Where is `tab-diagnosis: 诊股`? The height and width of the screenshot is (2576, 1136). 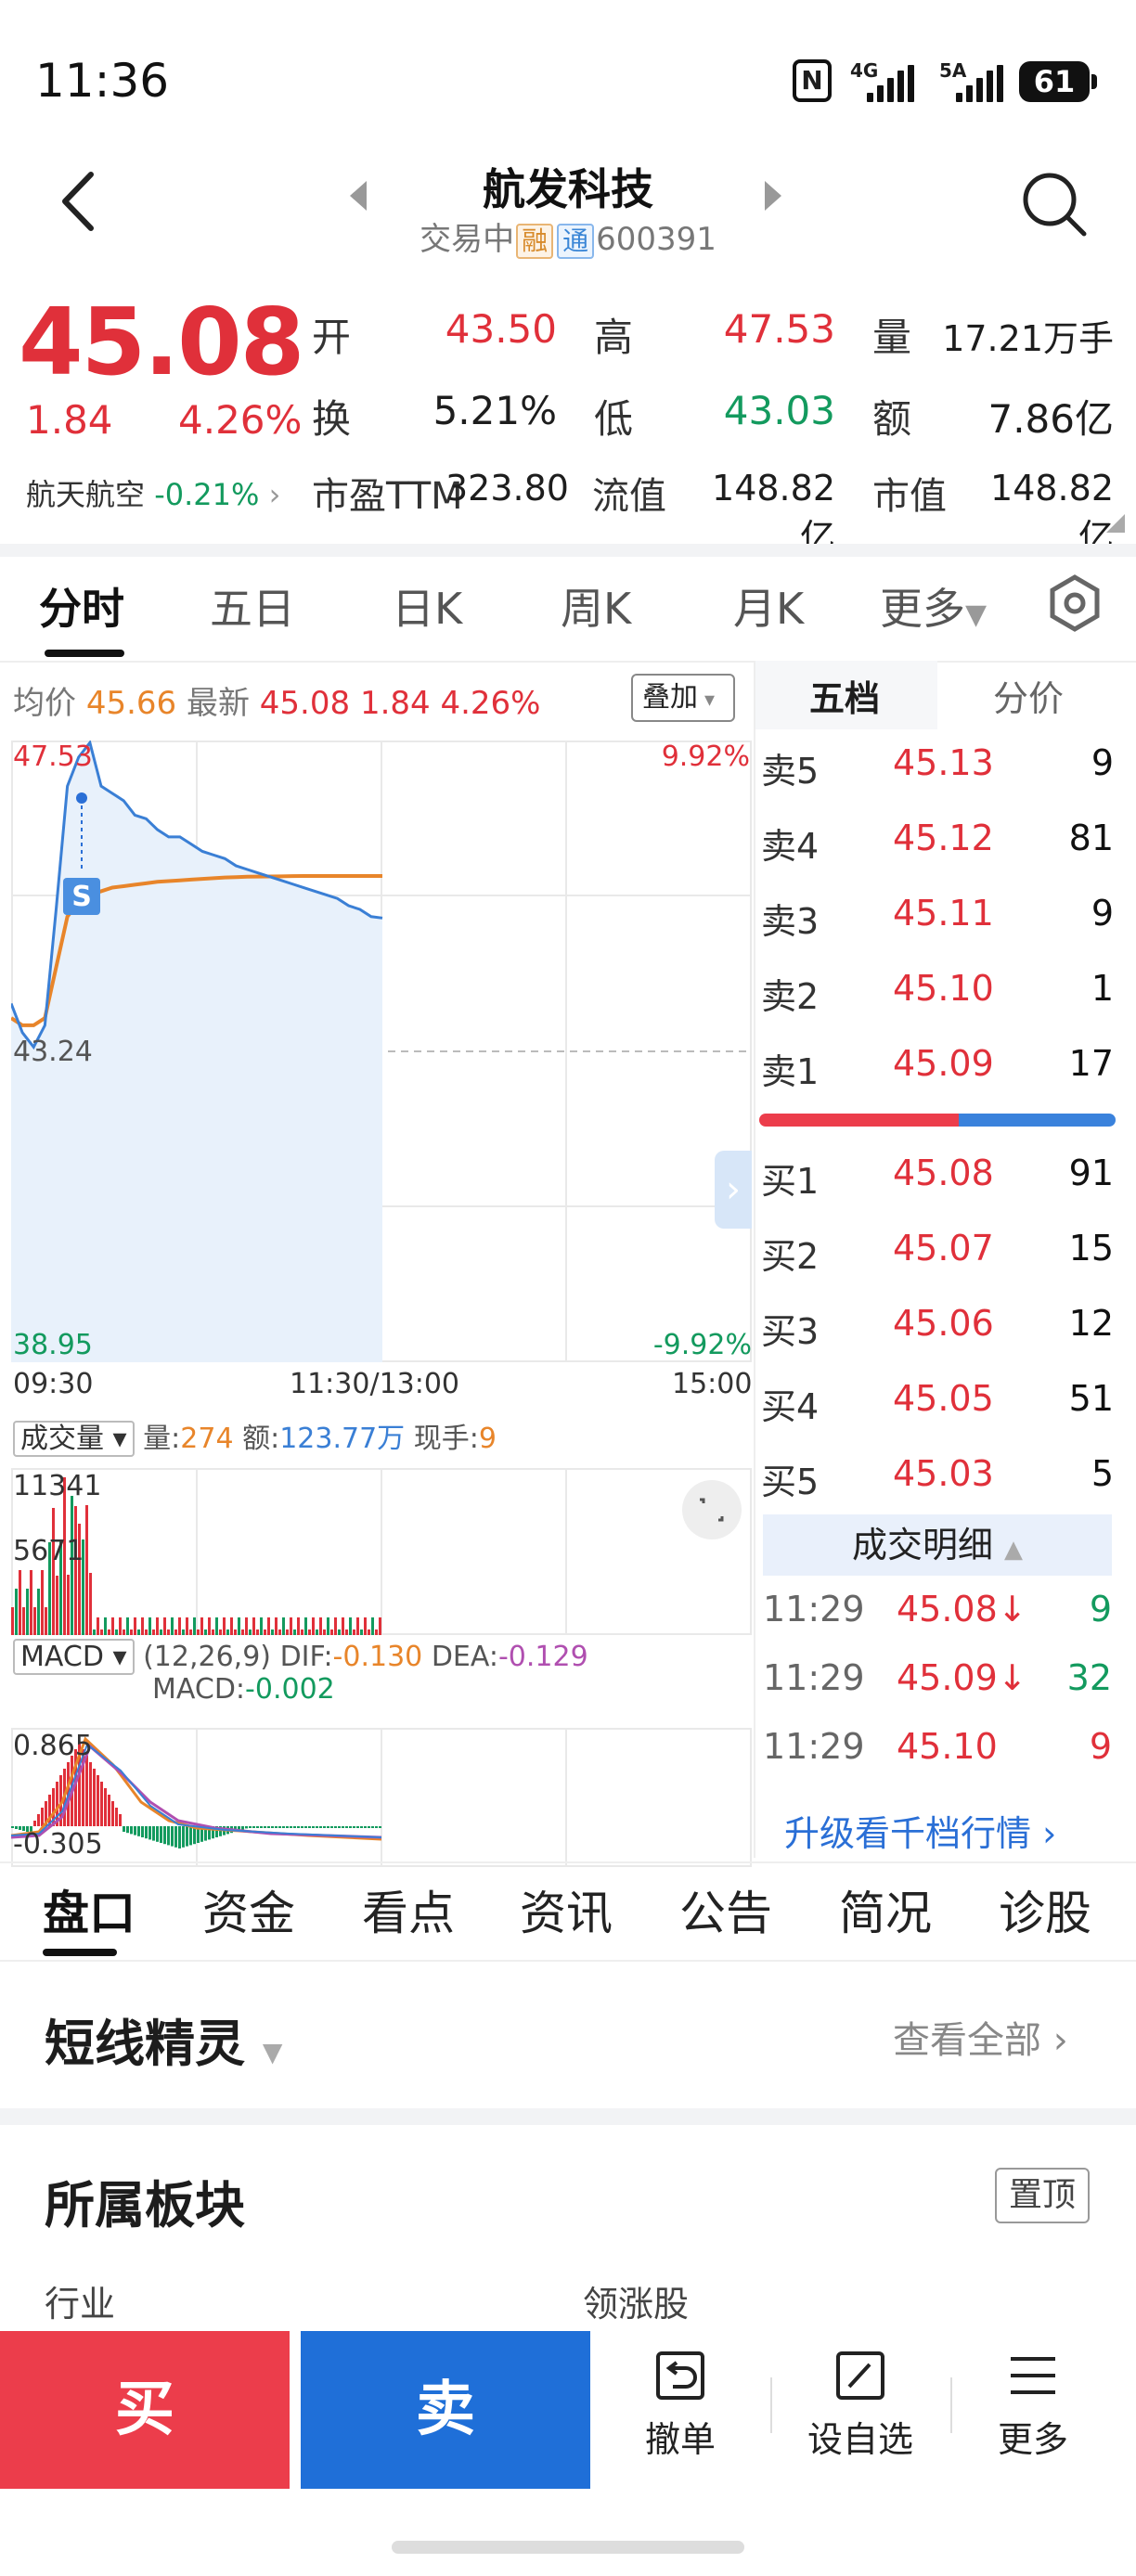
tab-diagnosis: 诊股 is located at coordinates (1045, 1909).